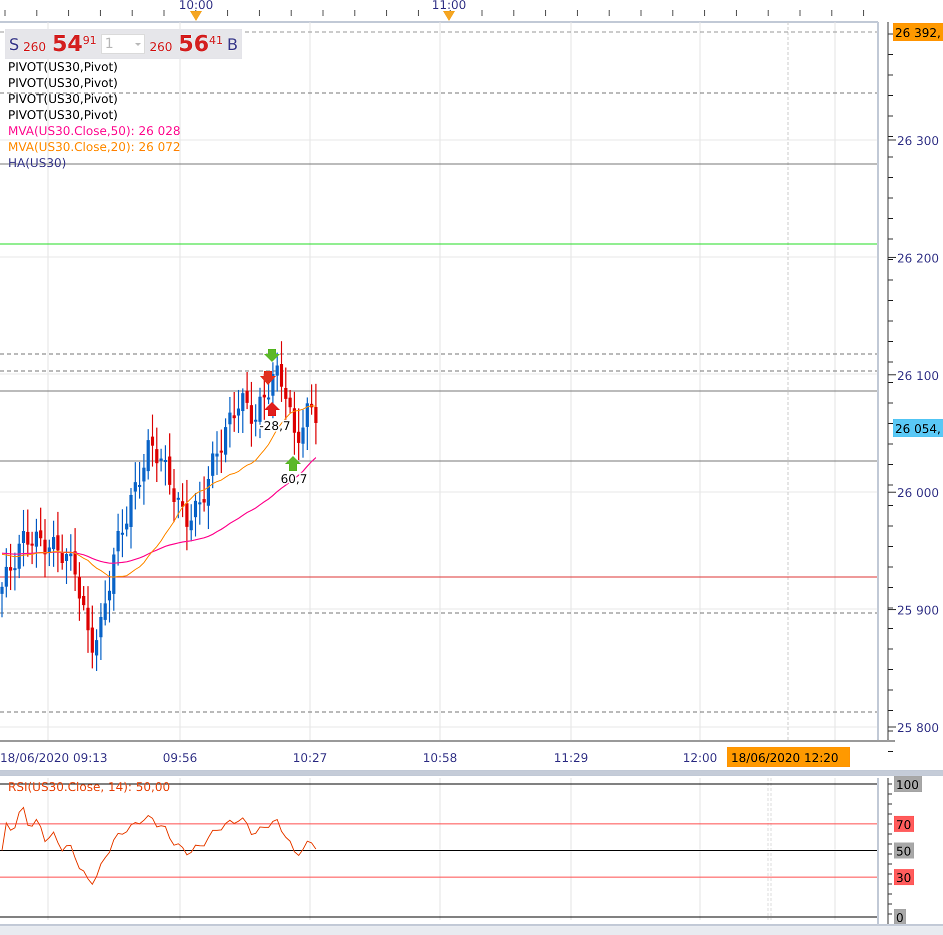  Describe the element at coordinates (918, 141) in the screenshot. I see `price-label: 26 300` at that location.